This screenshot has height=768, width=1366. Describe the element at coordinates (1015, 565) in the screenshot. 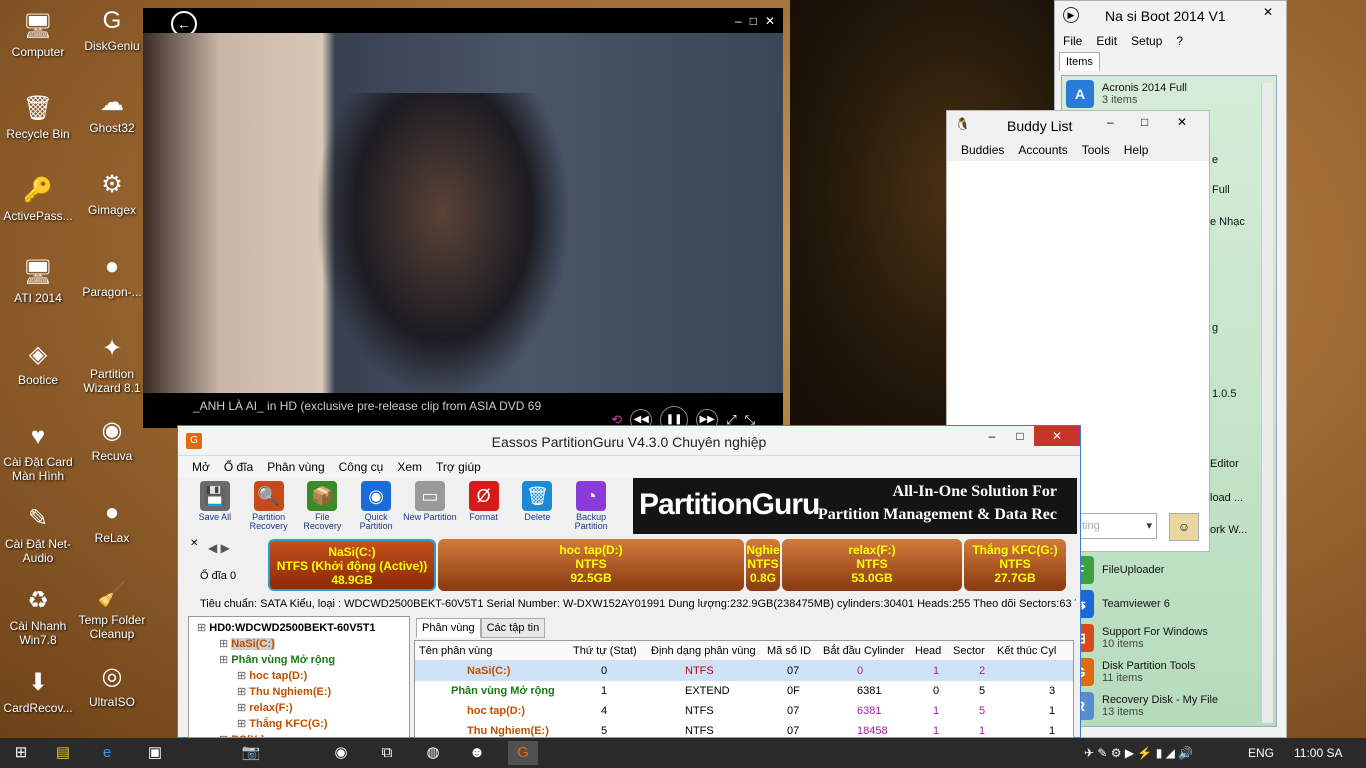

I see `partition-segment: Thắng KFC(G:) NTFS 27.7GB` at that location.